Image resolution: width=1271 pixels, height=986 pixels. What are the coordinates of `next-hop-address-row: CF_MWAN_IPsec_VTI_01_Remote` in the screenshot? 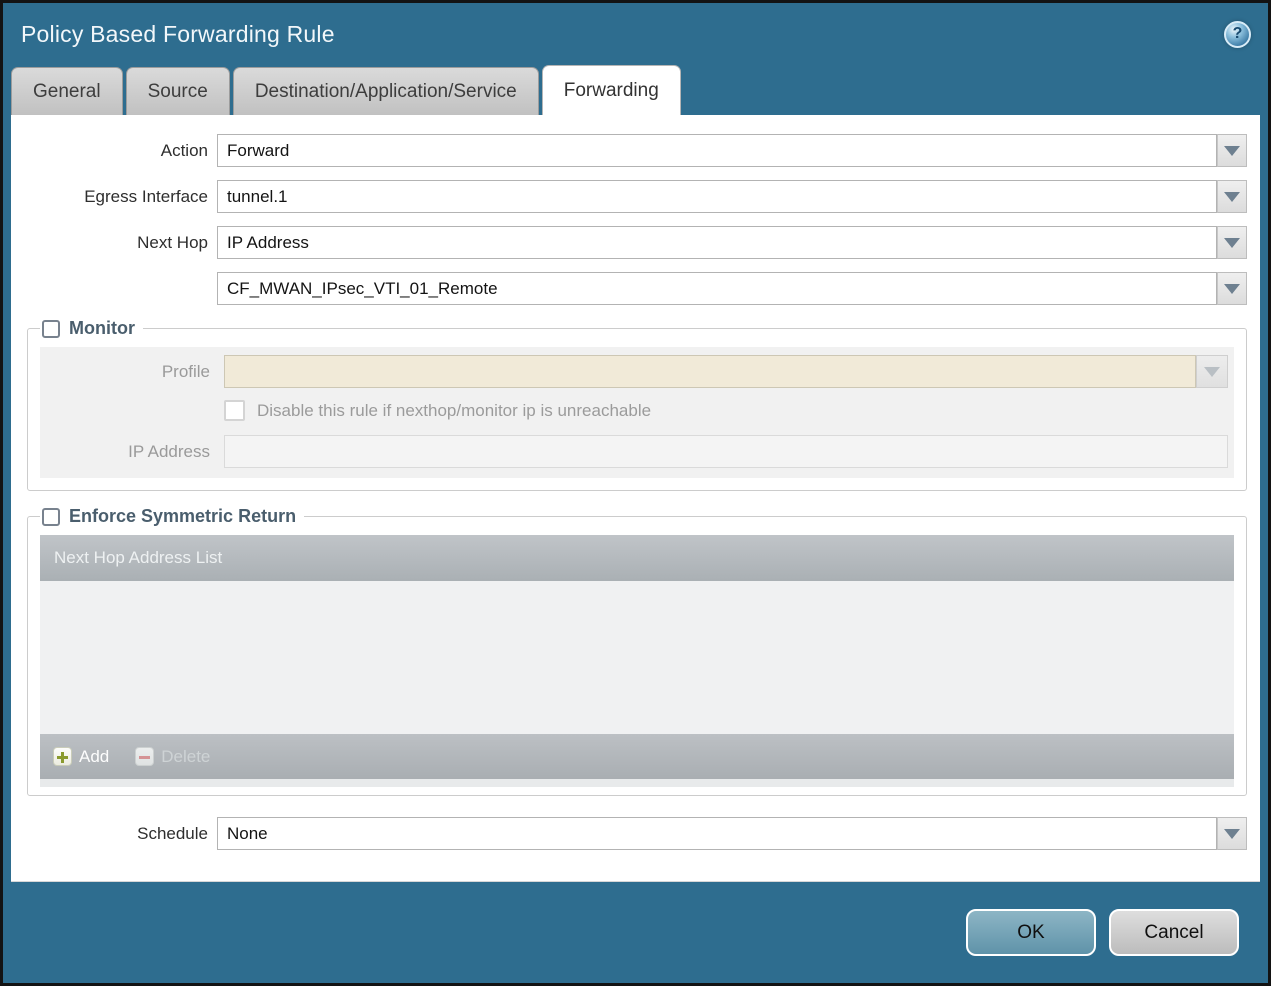 It's located at (635, 288).